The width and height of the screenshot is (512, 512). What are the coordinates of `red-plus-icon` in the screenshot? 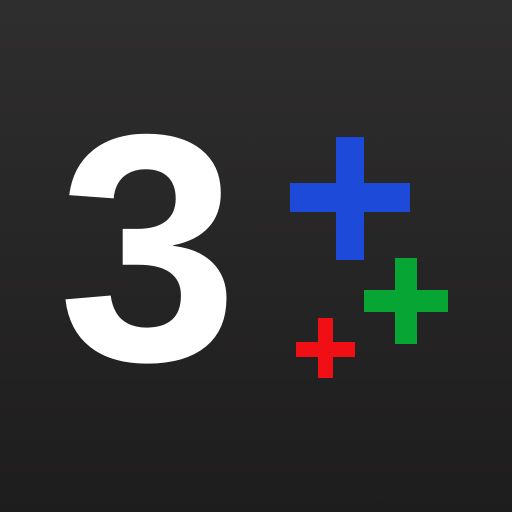 It's located at (325, 348).